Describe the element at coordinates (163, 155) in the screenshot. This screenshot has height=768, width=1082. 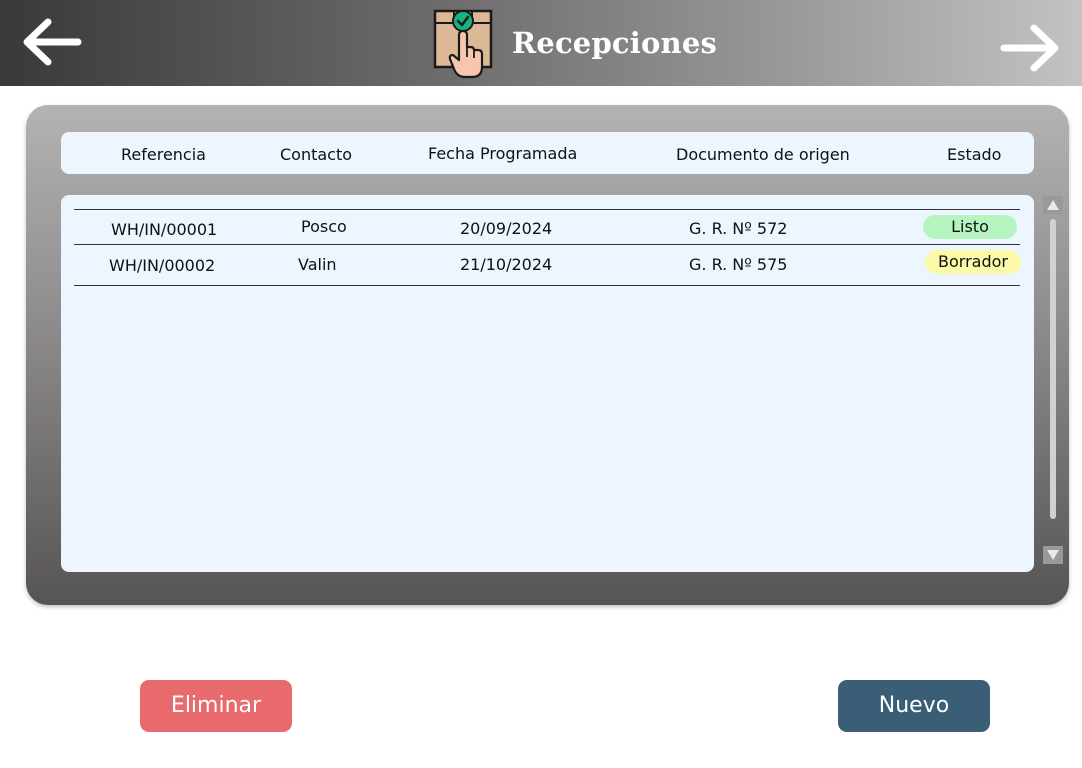
I see `column-header-referencia: Referencia` at that location.